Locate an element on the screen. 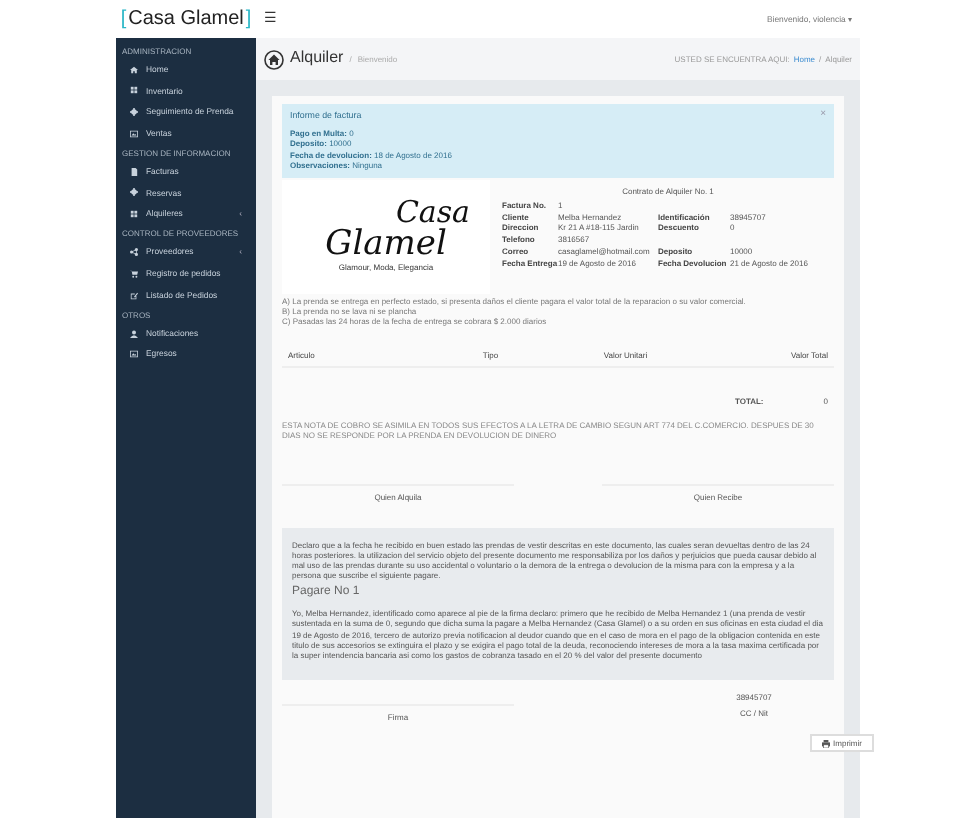 The image size is (960, 818). person-icon is located at coordinates (134, 333).